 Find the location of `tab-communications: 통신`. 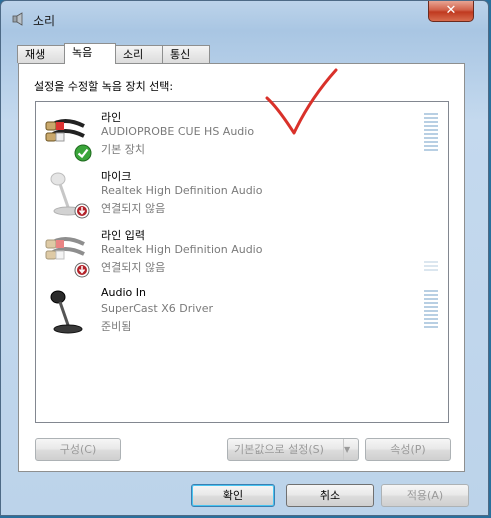

tab-communications: 통신 is located at coordinates (186, 54).